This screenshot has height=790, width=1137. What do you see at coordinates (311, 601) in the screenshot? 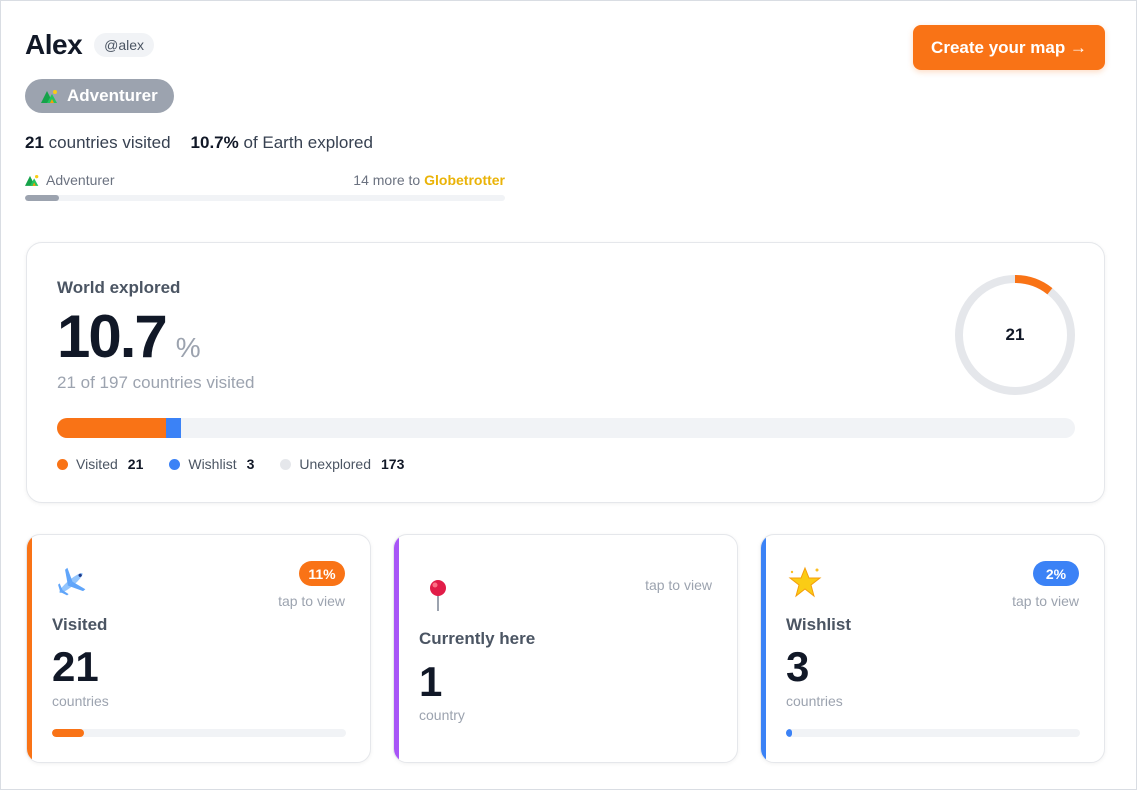
I see `visited-tap-hint: tap to view` at bounding box center [311, 601].